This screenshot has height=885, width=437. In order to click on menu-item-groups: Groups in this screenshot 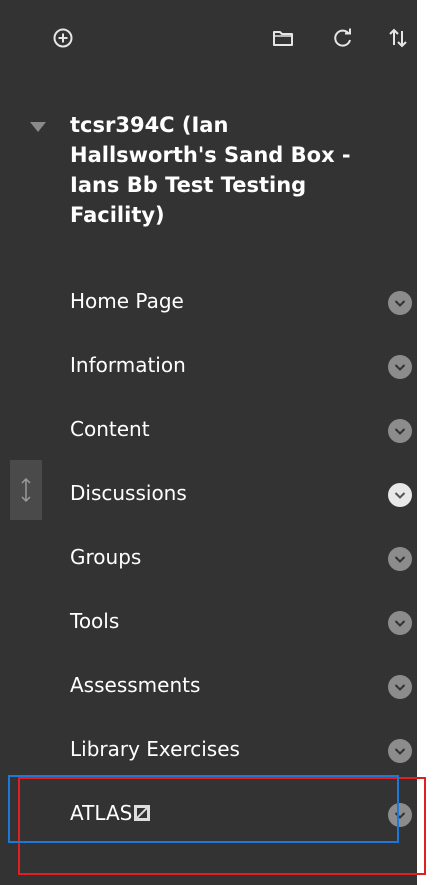, I will do `click(208, 558)`.